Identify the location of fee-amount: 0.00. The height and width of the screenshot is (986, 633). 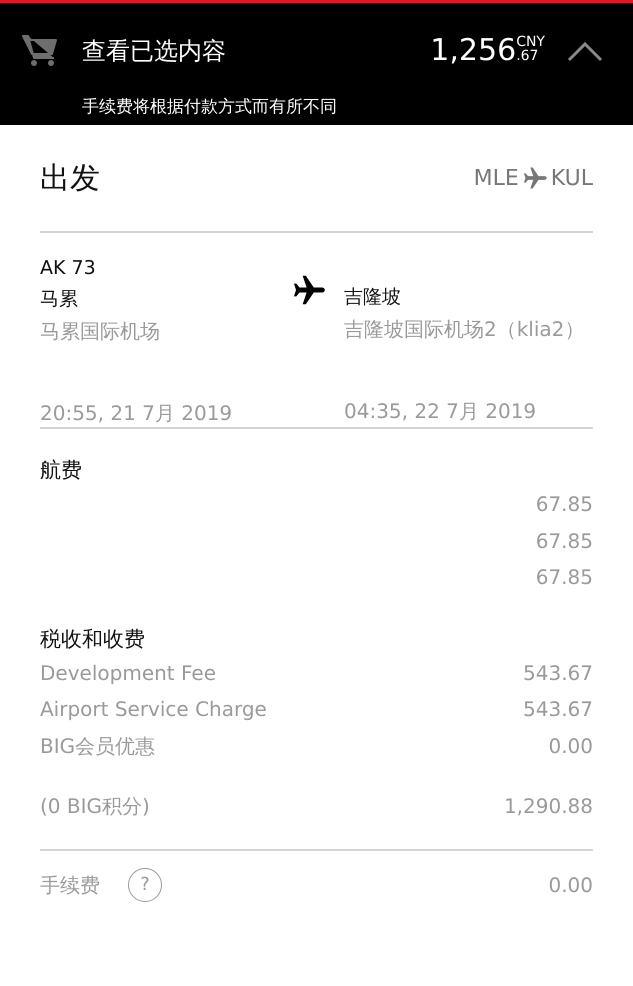
(570, 885).